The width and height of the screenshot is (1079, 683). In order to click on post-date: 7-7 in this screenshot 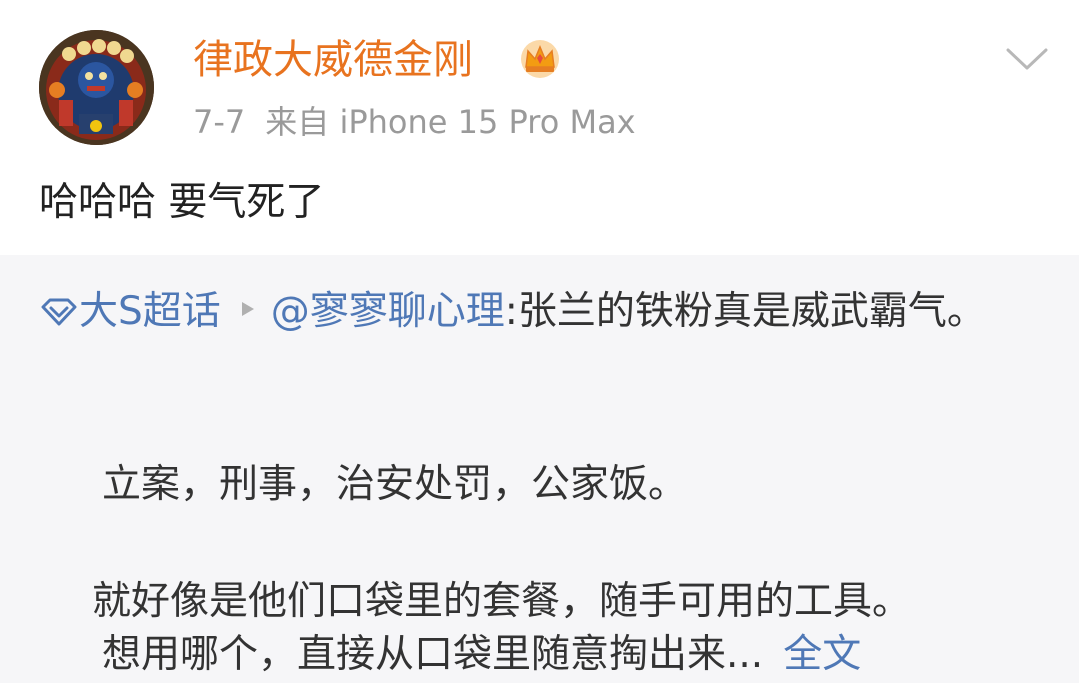, I will do `click(219, 122)`.